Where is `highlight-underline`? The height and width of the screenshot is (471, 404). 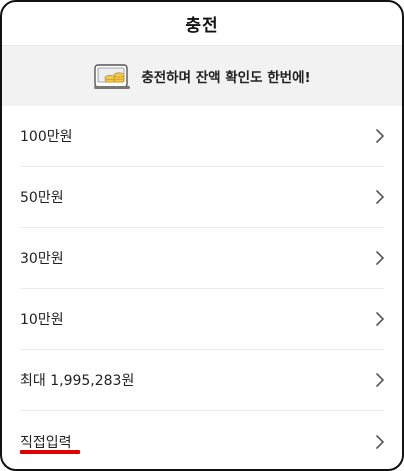 highlight-underline is located at coordinates (50, 452).